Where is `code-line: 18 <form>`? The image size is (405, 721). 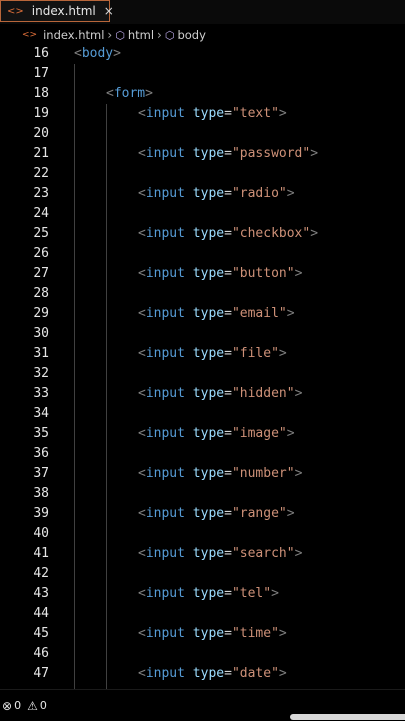
code-line: 18 <form> is located at coordinates (202, 94).